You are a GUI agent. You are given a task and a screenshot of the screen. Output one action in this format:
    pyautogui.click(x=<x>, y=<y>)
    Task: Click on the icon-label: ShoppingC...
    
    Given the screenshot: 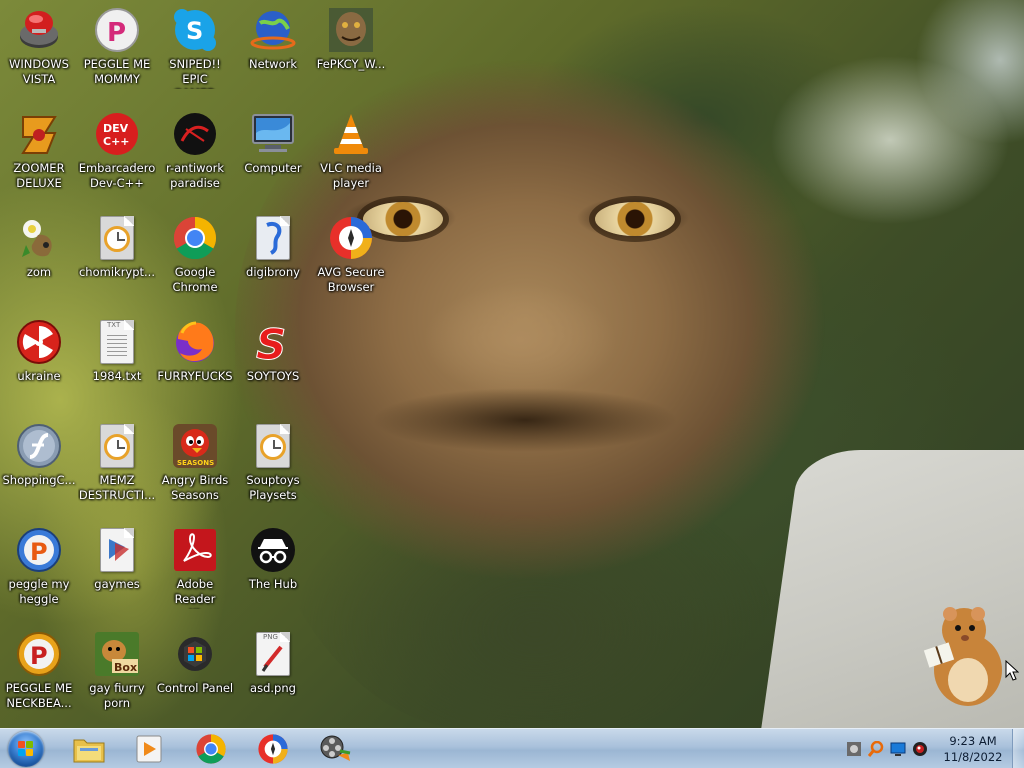 What is the action you would take?
    pyautogui.click(x=39, y=480)
    